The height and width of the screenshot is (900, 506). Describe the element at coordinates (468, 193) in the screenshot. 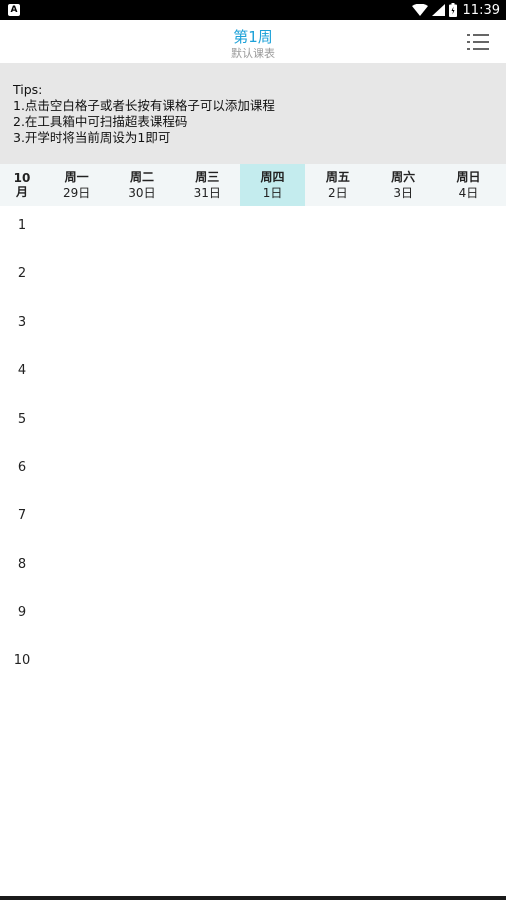

I see `day-date: 4日` at that location.